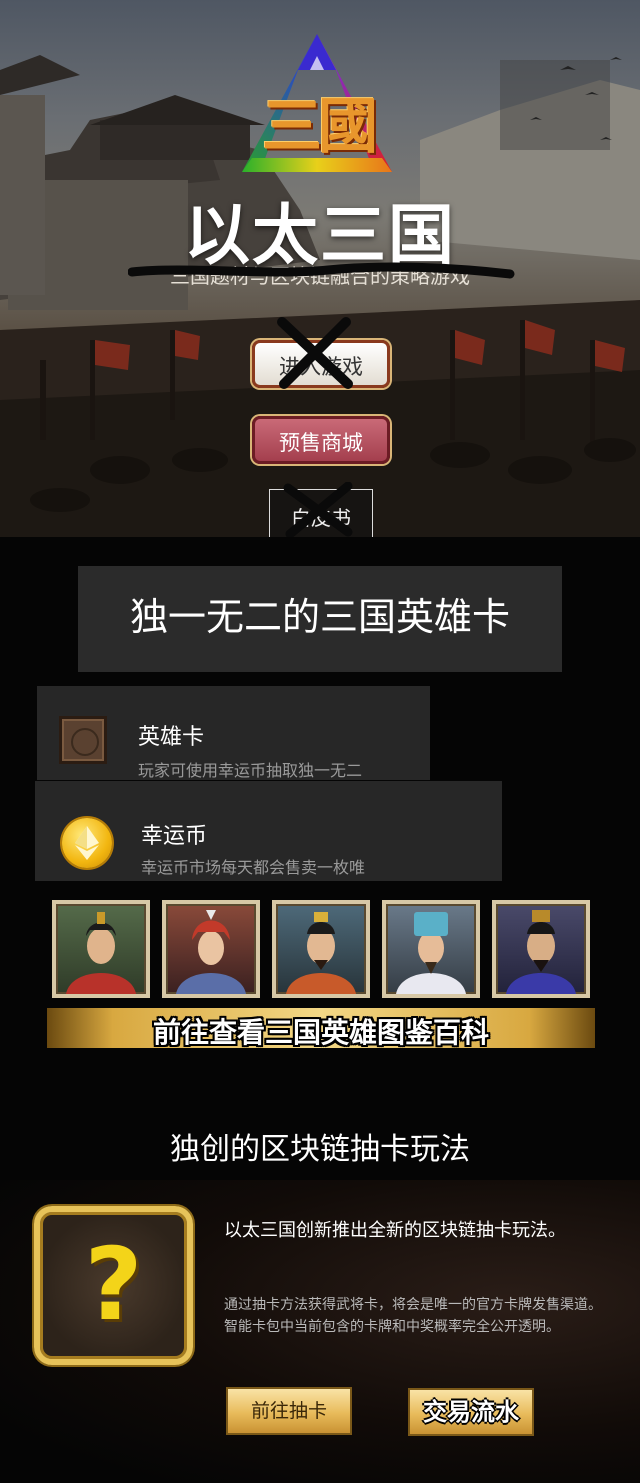  What do you see at coordinates (320, 1032) in the screenshot?
I see `banner-label: 前往查看三国英雄图鉴百科` at bounding box center [320, 1032].